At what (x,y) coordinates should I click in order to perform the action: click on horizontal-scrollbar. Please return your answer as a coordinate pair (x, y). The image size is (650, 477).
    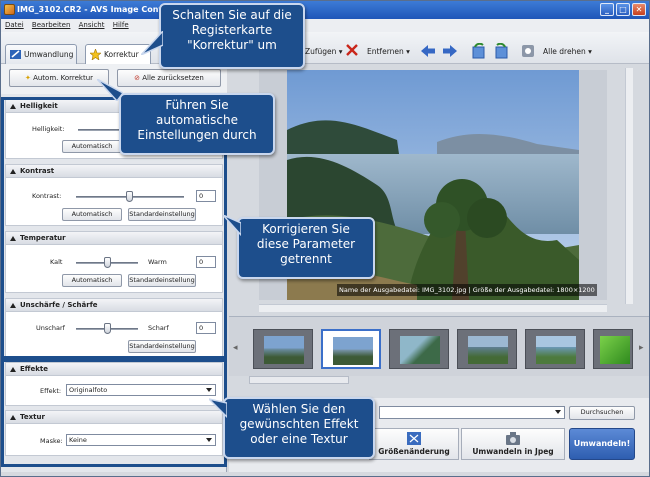
    Looking at the image, I should click on (433, 308).